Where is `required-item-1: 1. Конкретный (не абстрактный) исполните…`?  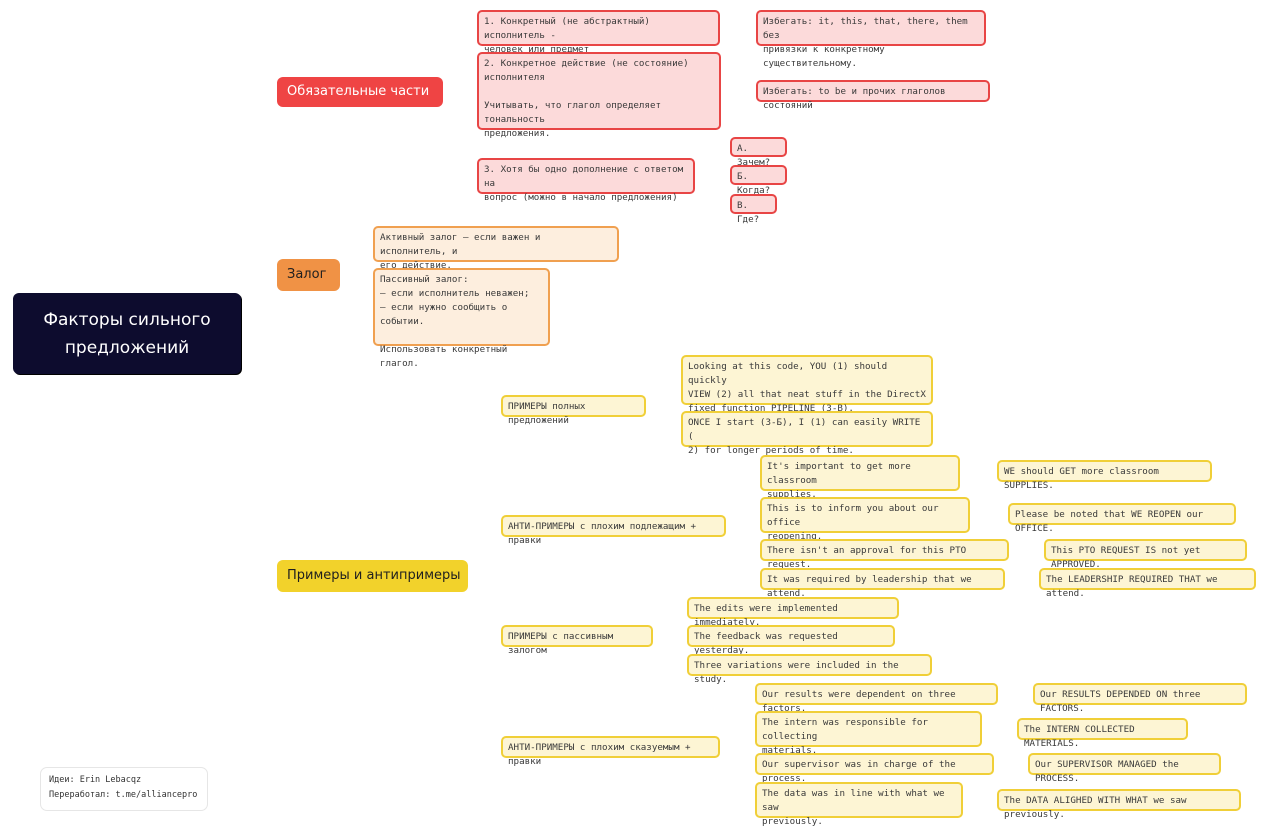
required-item-1: 1. Конкретный (не абстрактный) исполните… is located at coordinates (598, 32).